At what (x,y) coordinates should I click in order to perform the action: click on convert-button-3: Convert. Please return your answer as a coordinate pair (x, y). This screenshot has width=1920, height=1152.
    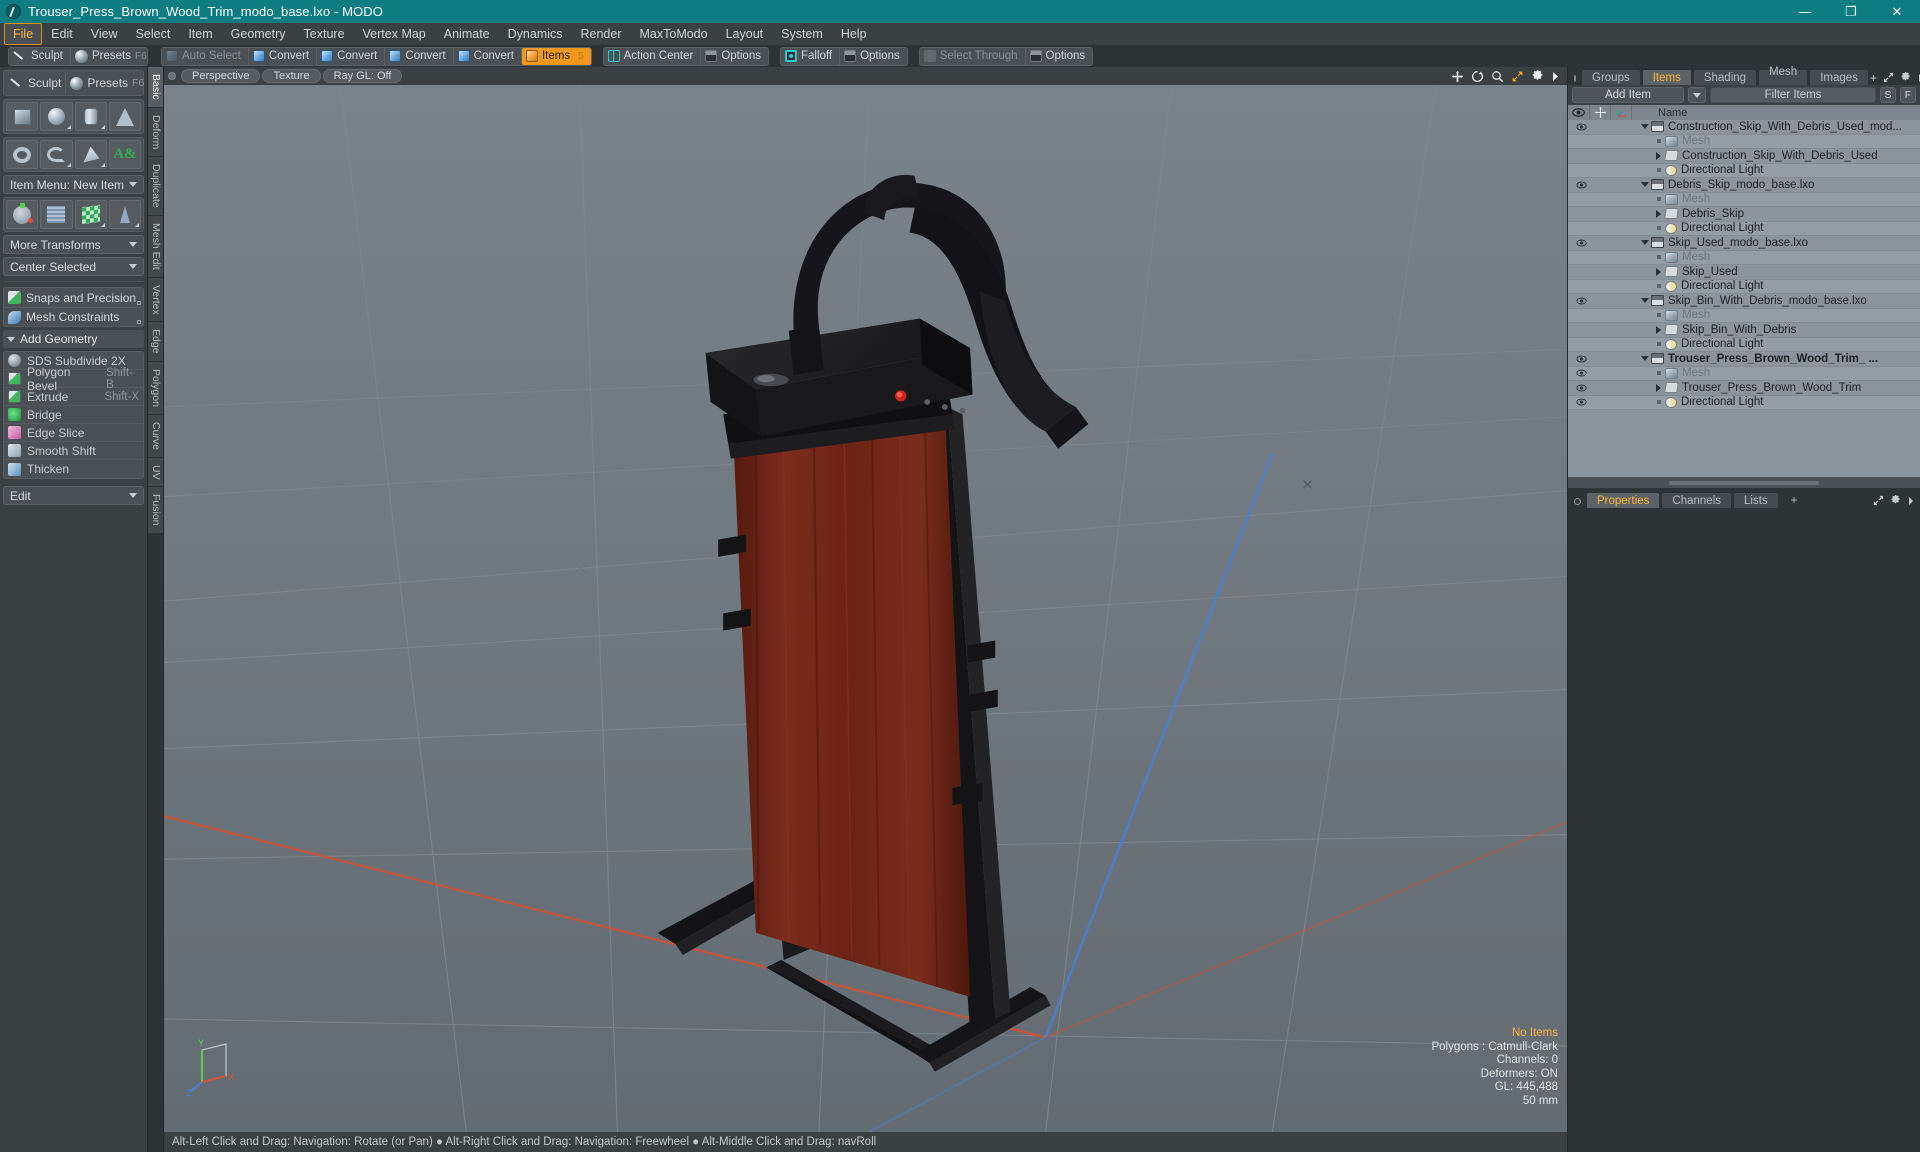
    Looking at the image, I should click on (419, 56).